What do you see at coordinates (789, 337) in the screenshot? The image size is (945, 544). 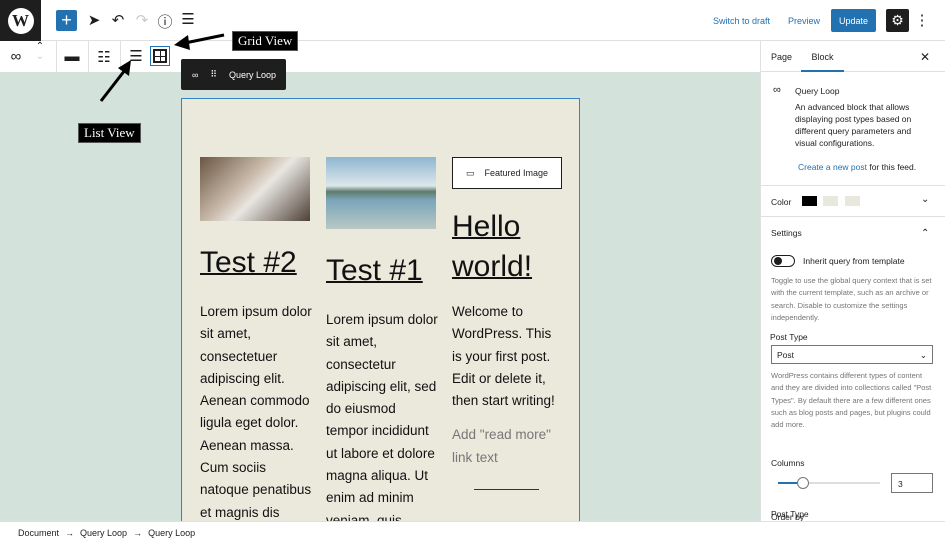 I see `post-type-label: Post Type` at bounding box center [789, 337].